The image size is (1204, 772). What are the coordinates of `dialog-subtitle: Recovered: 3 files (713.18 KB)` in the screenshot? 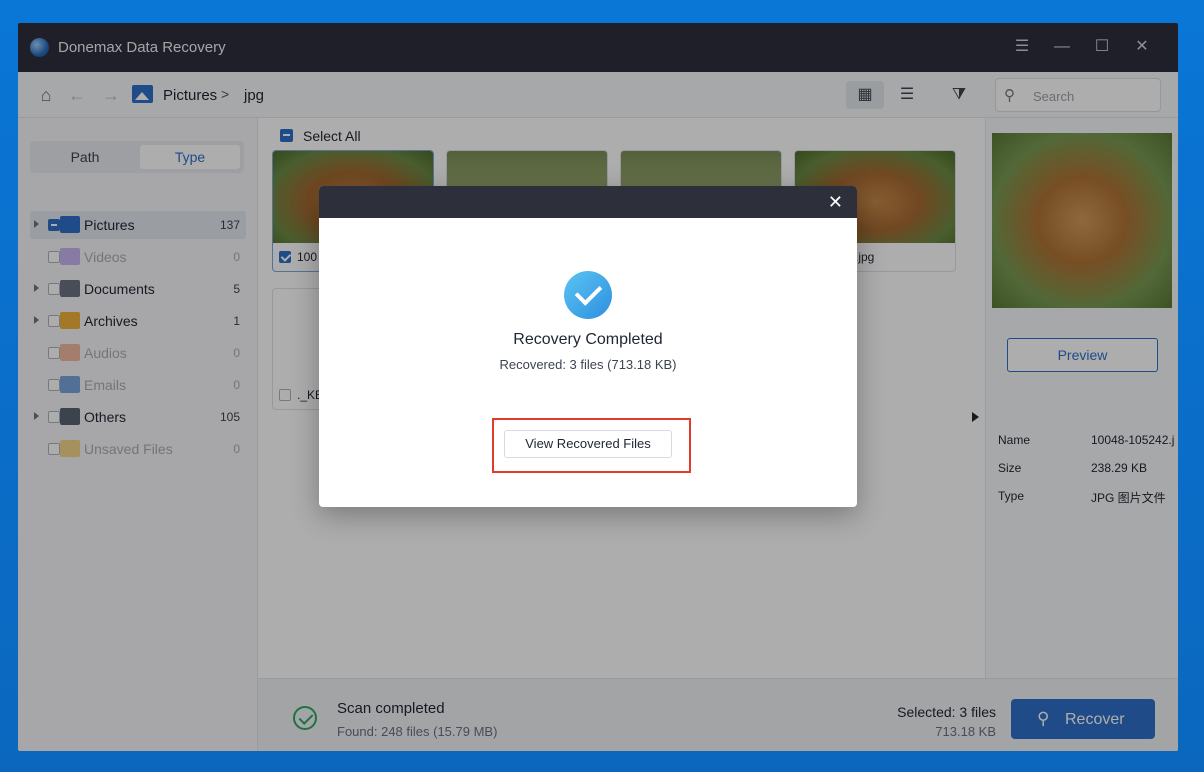 It's located at (588, 364).